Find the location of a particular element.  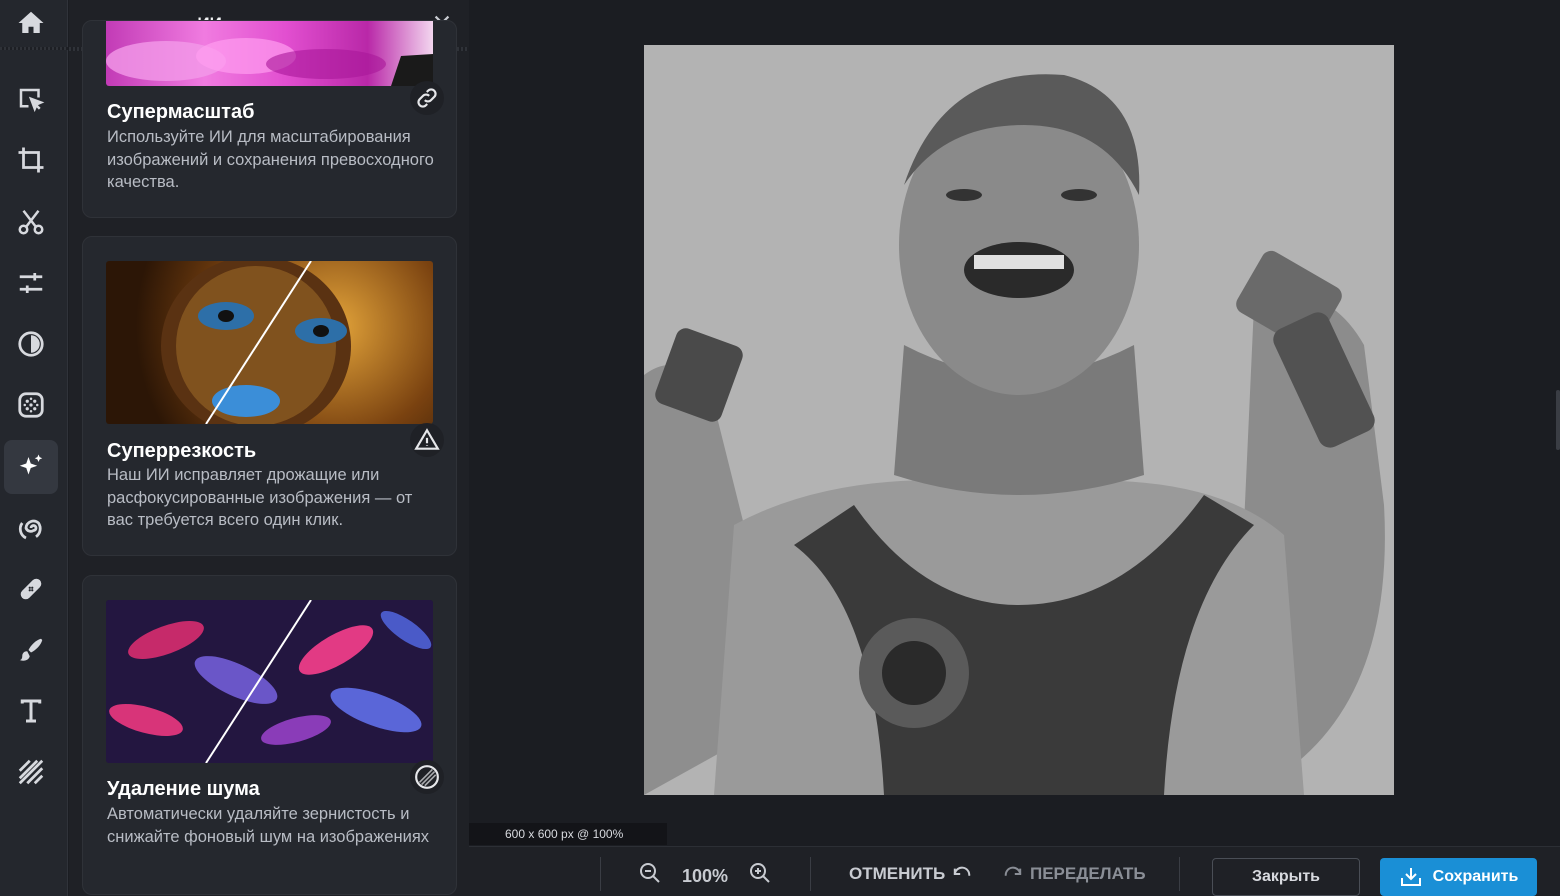

canvas-scrollbar is located at coordinates (1558, 420).